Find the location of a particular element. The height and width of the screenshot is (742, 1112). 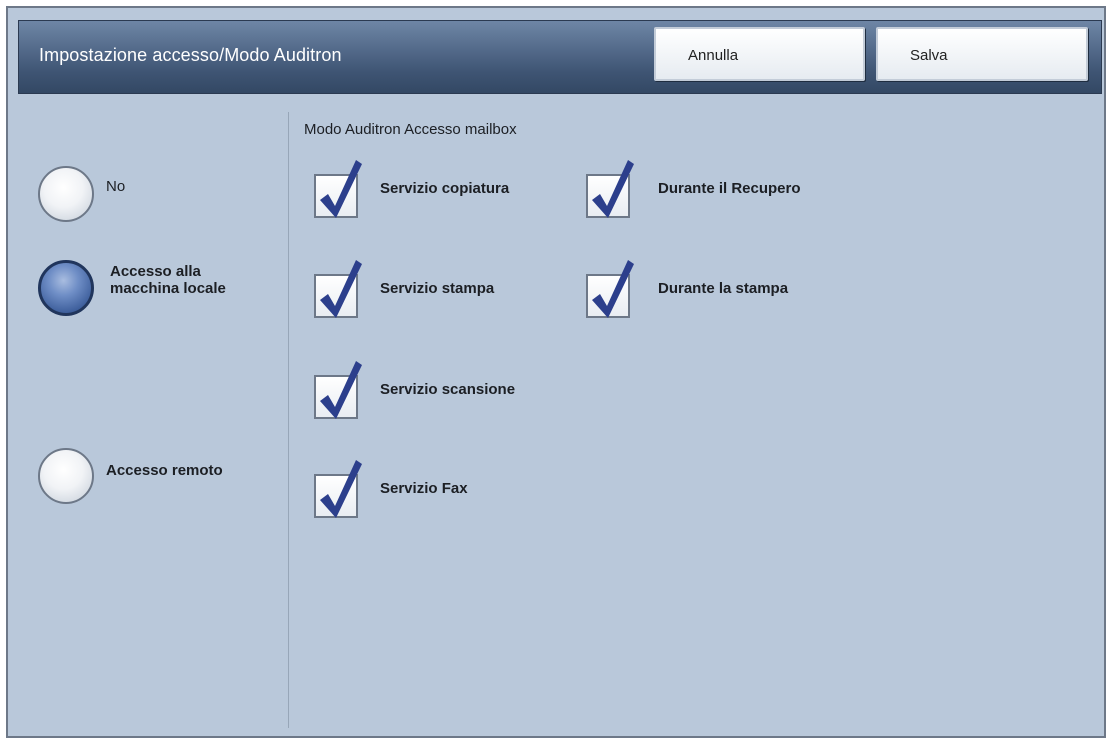

cancel-button: Annulla is located at coordinates (759, 54).